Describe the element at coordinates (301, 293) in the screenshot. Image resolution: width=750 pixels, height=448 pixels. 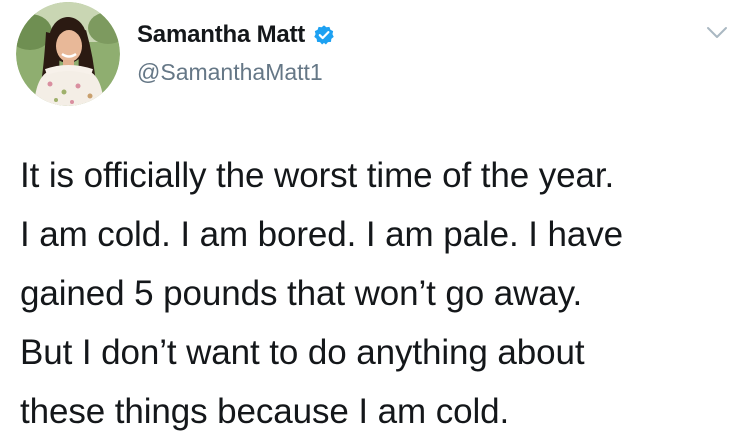
I see `tweet-text-line: gained 5 pounds that won’t go away.` at that location.